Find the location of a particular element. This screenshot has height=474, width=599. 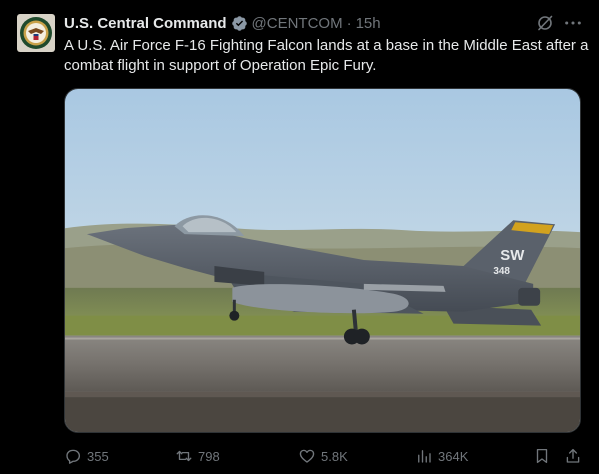

share-icon is located at coordinates (573, 455).